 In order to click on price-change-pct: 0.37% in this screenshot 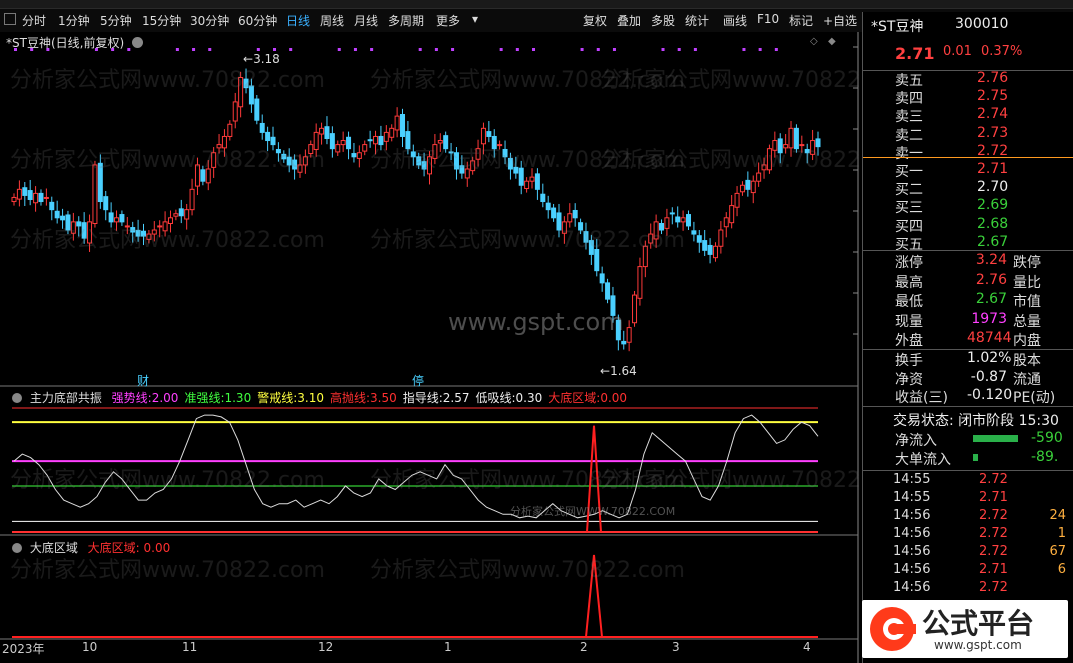, I will do `click(1002, 51)`.